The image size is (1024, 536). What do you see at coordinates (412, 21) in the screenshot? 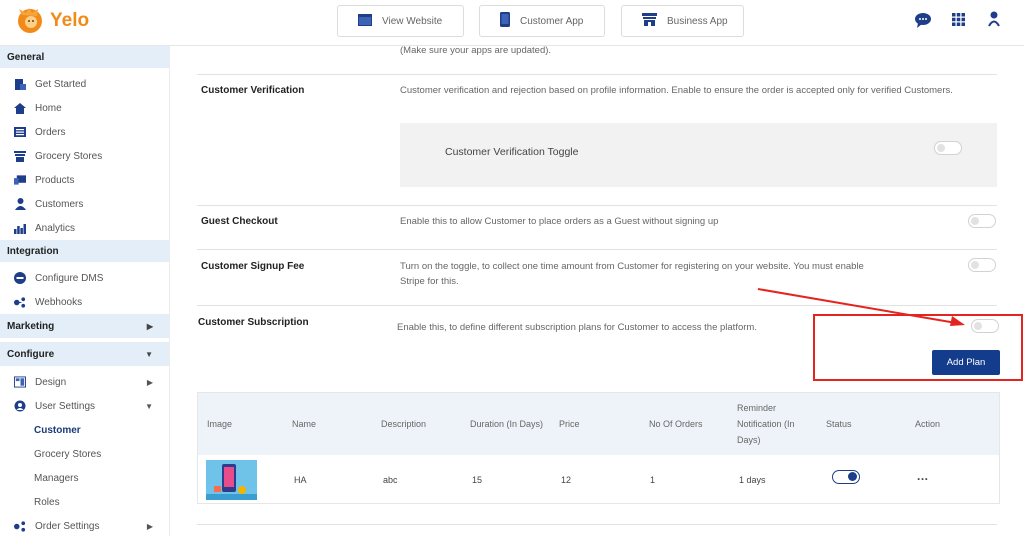
I see `view-website-label: View Website` at bounding box center [412, 21].